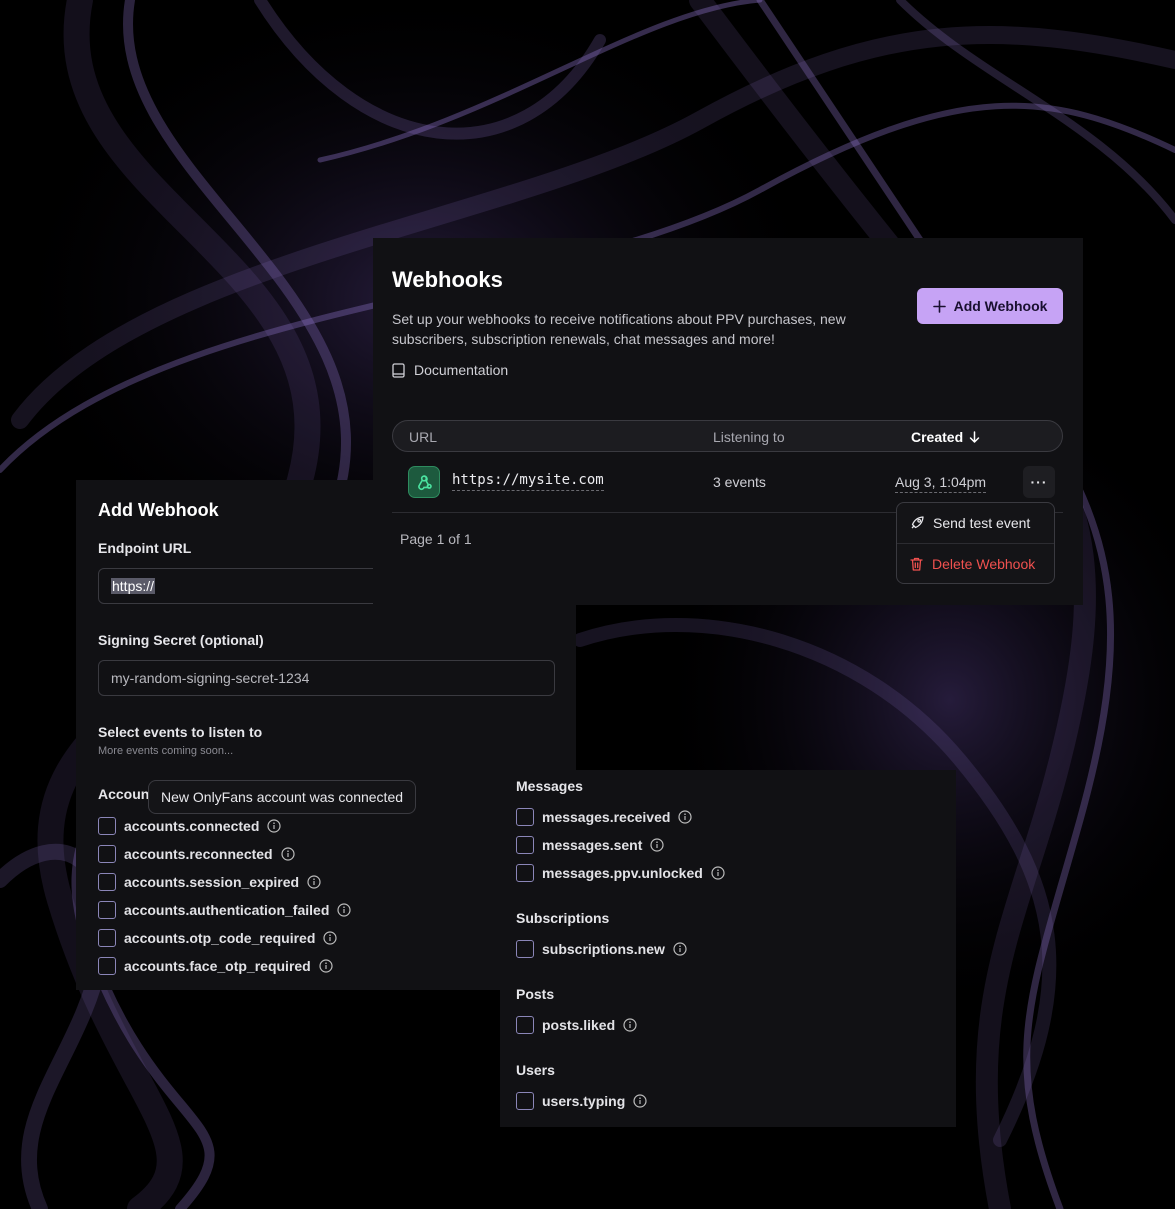 The image size is (1175, 1209). Describe the element at coordinates (939, 306) in the screenshot. I see `plus-icon` at that location.